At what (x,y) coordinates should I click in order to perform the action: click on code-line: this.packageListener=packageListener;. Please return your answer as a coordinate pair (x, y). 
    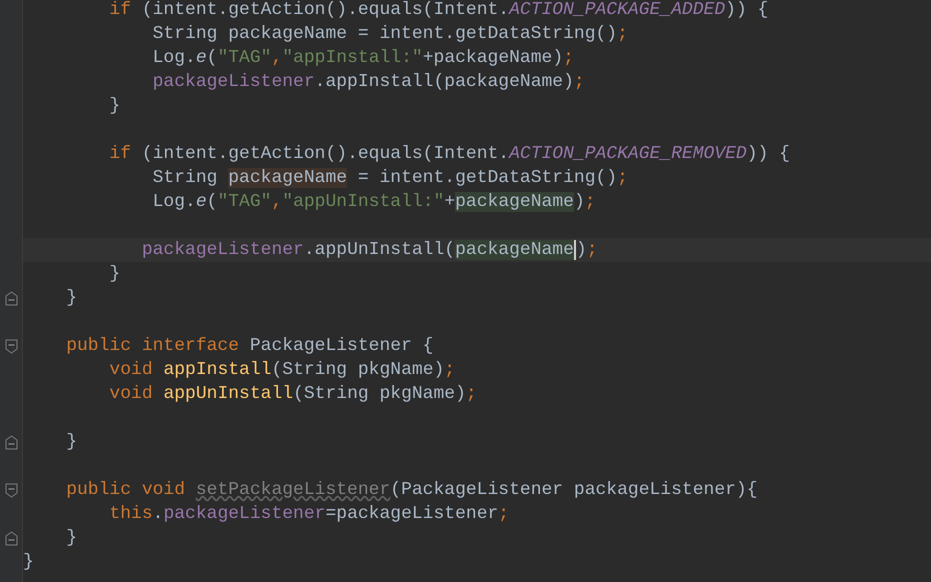
    Looking at the image, I should click on (309, 514).